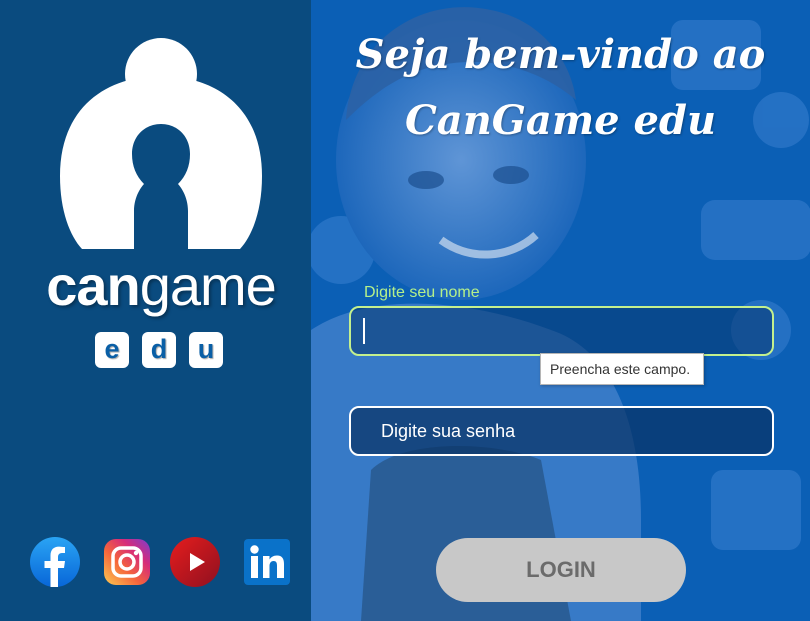 This screenshot has height=621, width=810. I want to click on edu-letter-u: u, so click(206, 350).